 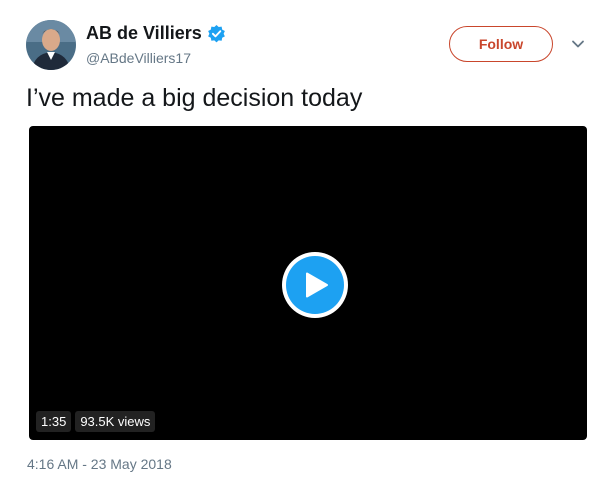 I want to click on video-badges: 1:35 93.5K views, so click(x=96, y=421).